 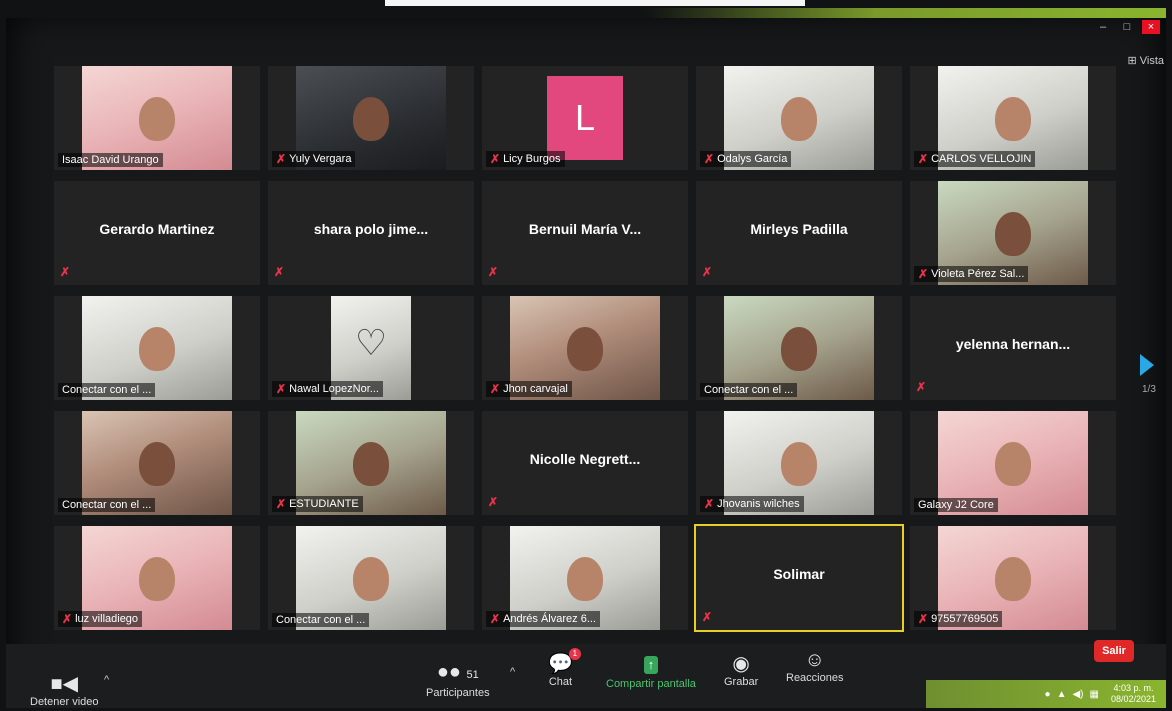 I want to click on chat-badge: 1, so click(x=574, y=654).